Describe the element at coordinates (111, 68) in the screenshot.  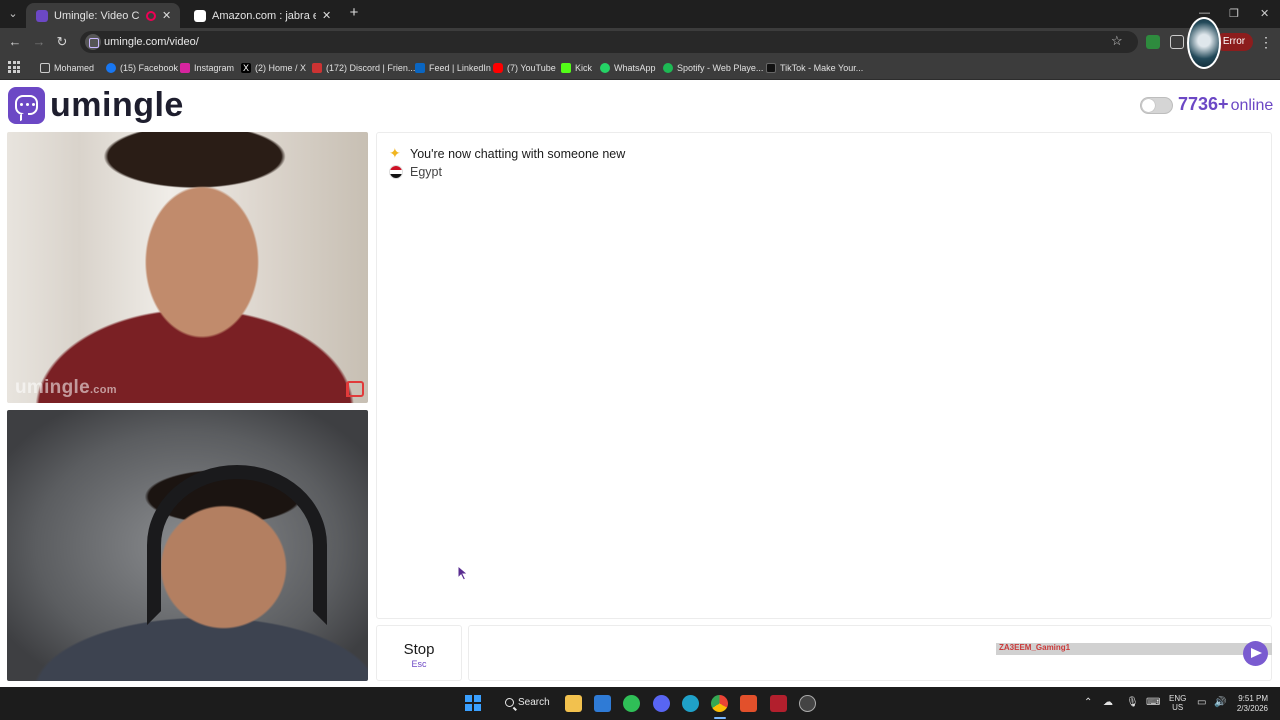
I see `facebook-icon` at that location.